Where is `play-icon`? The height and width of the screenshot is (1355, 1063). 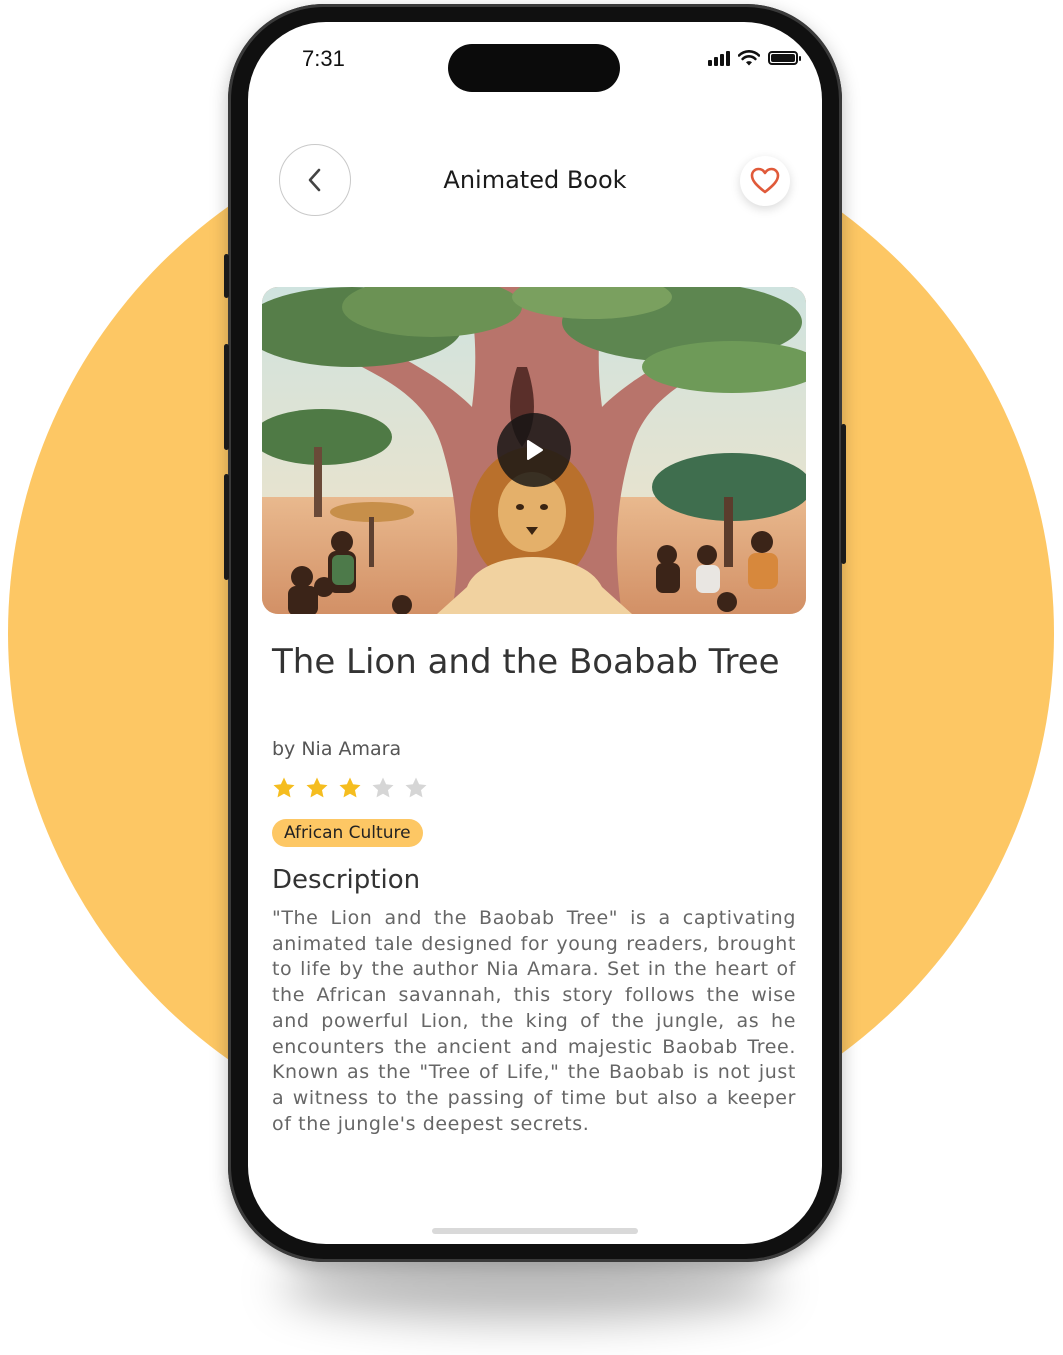 play-icon is located at coordinates (535, 450).